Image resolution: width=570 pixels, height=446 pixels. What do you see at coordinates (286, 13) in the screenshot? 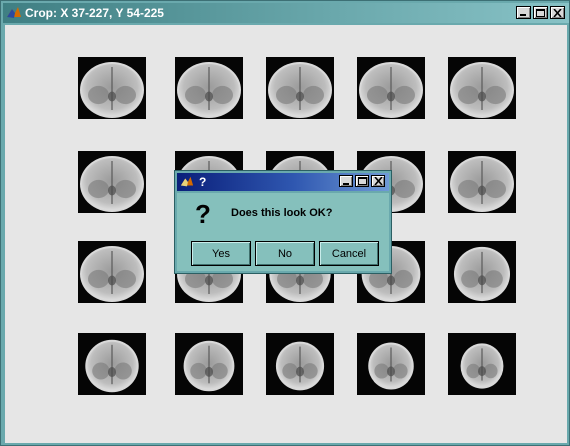
I see `window-title-bar: Crop: X 37-227, Y 54-225` at bounding box center [286, 13].